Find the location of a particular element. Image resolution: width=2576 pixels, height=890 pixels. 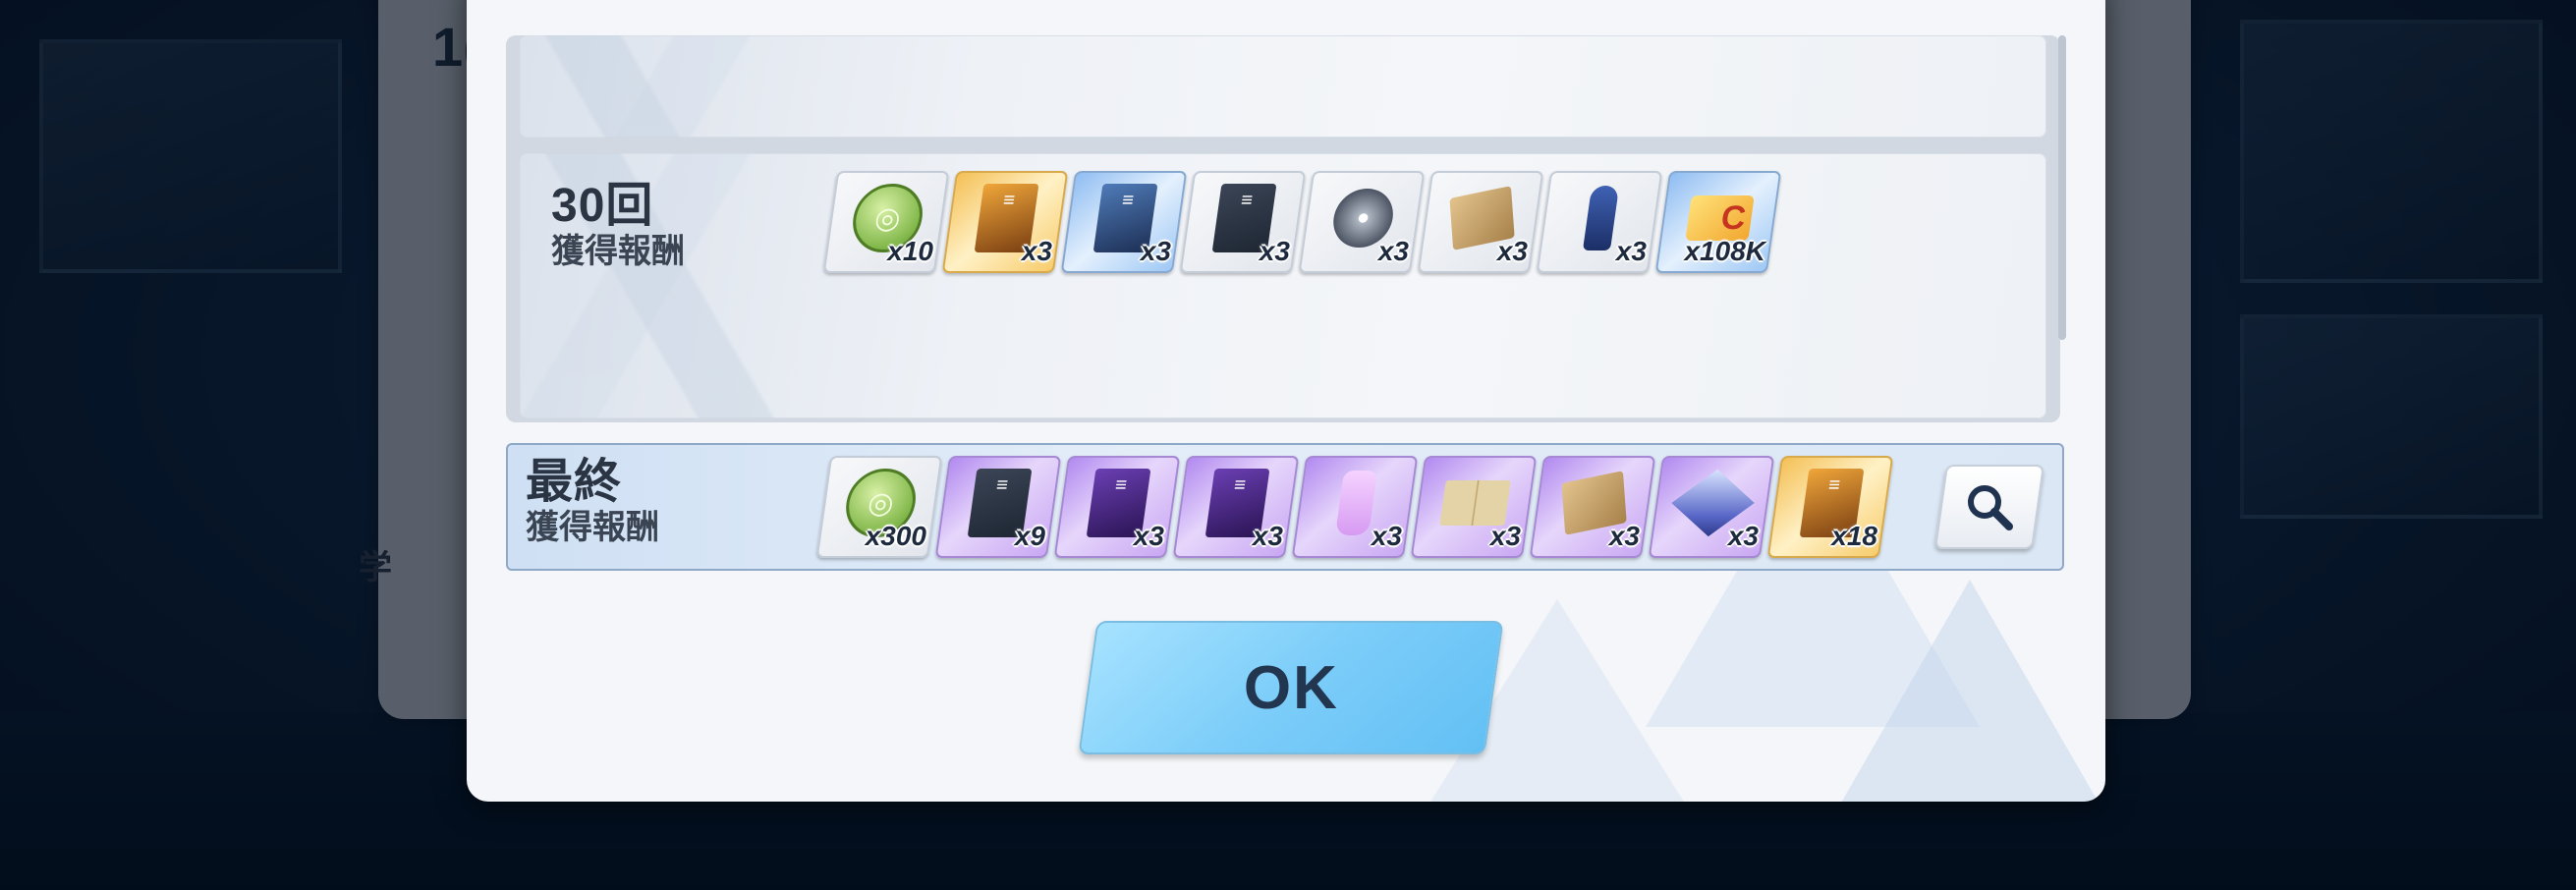

magnifier-icon is located at coordinates (1990, 508).